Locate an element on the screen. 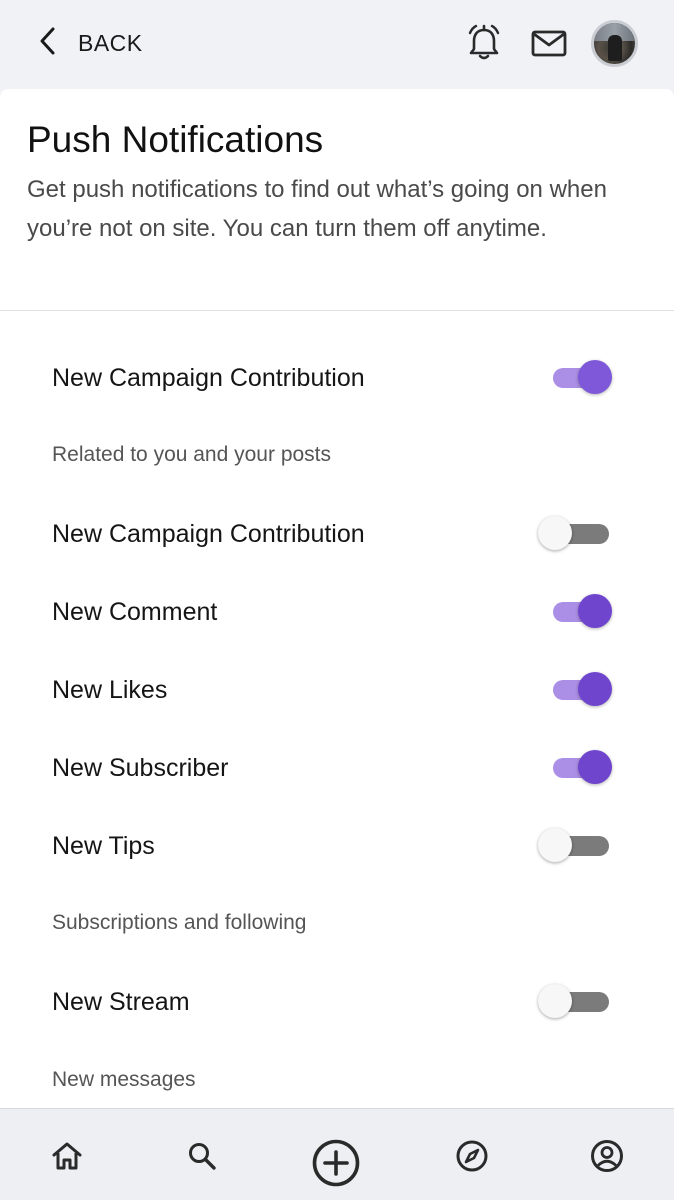  setting-label: New Likes is located at coordinates (110, 689).